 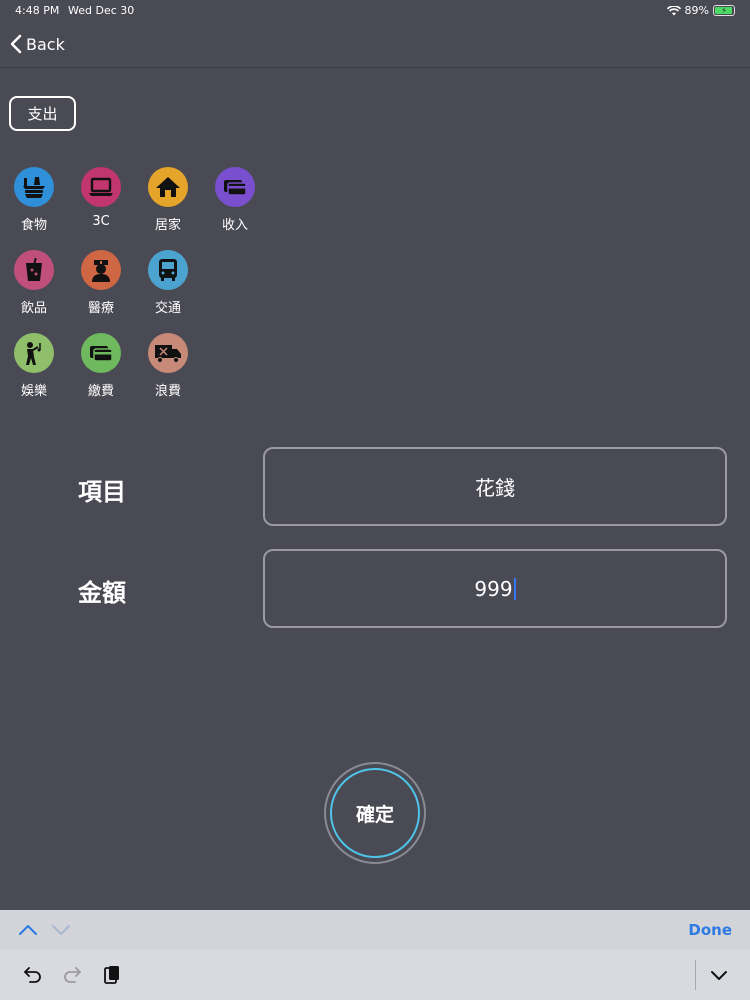 What do you see at coordinates (673, 10) in the screenshot?
I see `wifi-icon` at bounding box center [673, 10].